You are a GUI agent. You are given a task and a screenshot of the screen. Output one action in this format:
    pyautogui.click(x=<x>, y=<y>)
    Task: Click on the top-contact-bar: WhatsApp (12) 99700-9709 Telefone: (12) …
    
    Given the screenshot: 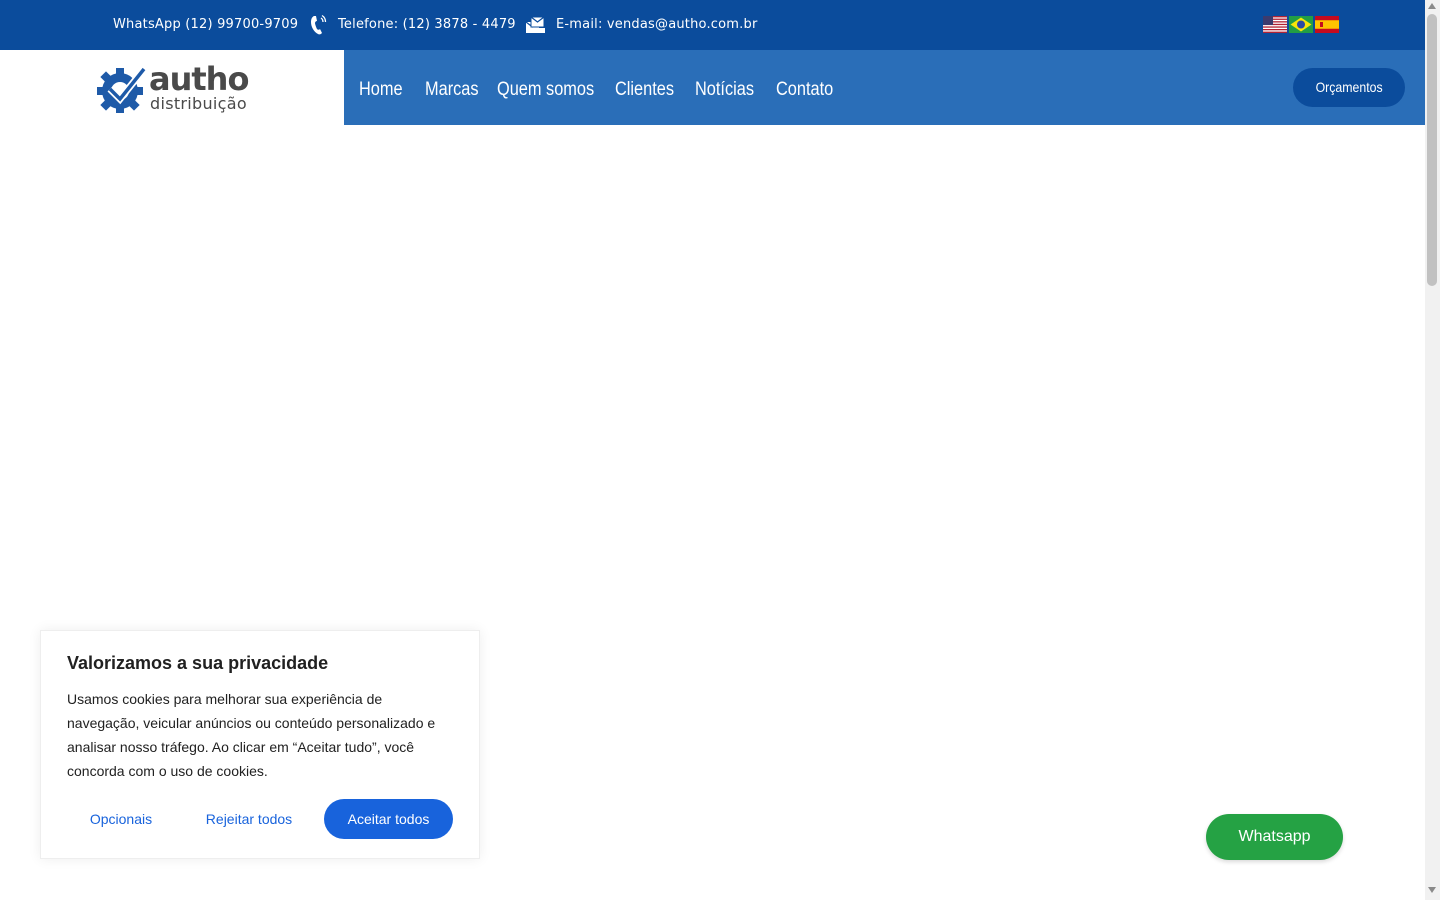 What is the action you would take?
    pyautogui.click(x=712, y=25)
    